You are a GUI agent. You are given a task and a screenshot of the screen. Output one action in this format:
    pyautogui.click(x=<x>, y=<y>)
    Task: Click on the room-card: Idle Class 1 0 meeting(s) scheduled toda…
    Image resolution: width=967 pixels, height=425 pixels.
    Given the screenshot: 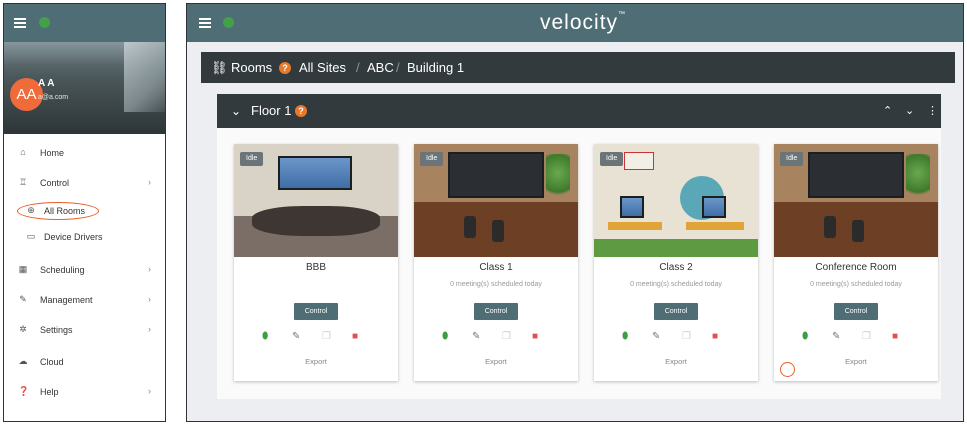 What is the action you would take?
    pyautogui.click(x=496, y=262)
    